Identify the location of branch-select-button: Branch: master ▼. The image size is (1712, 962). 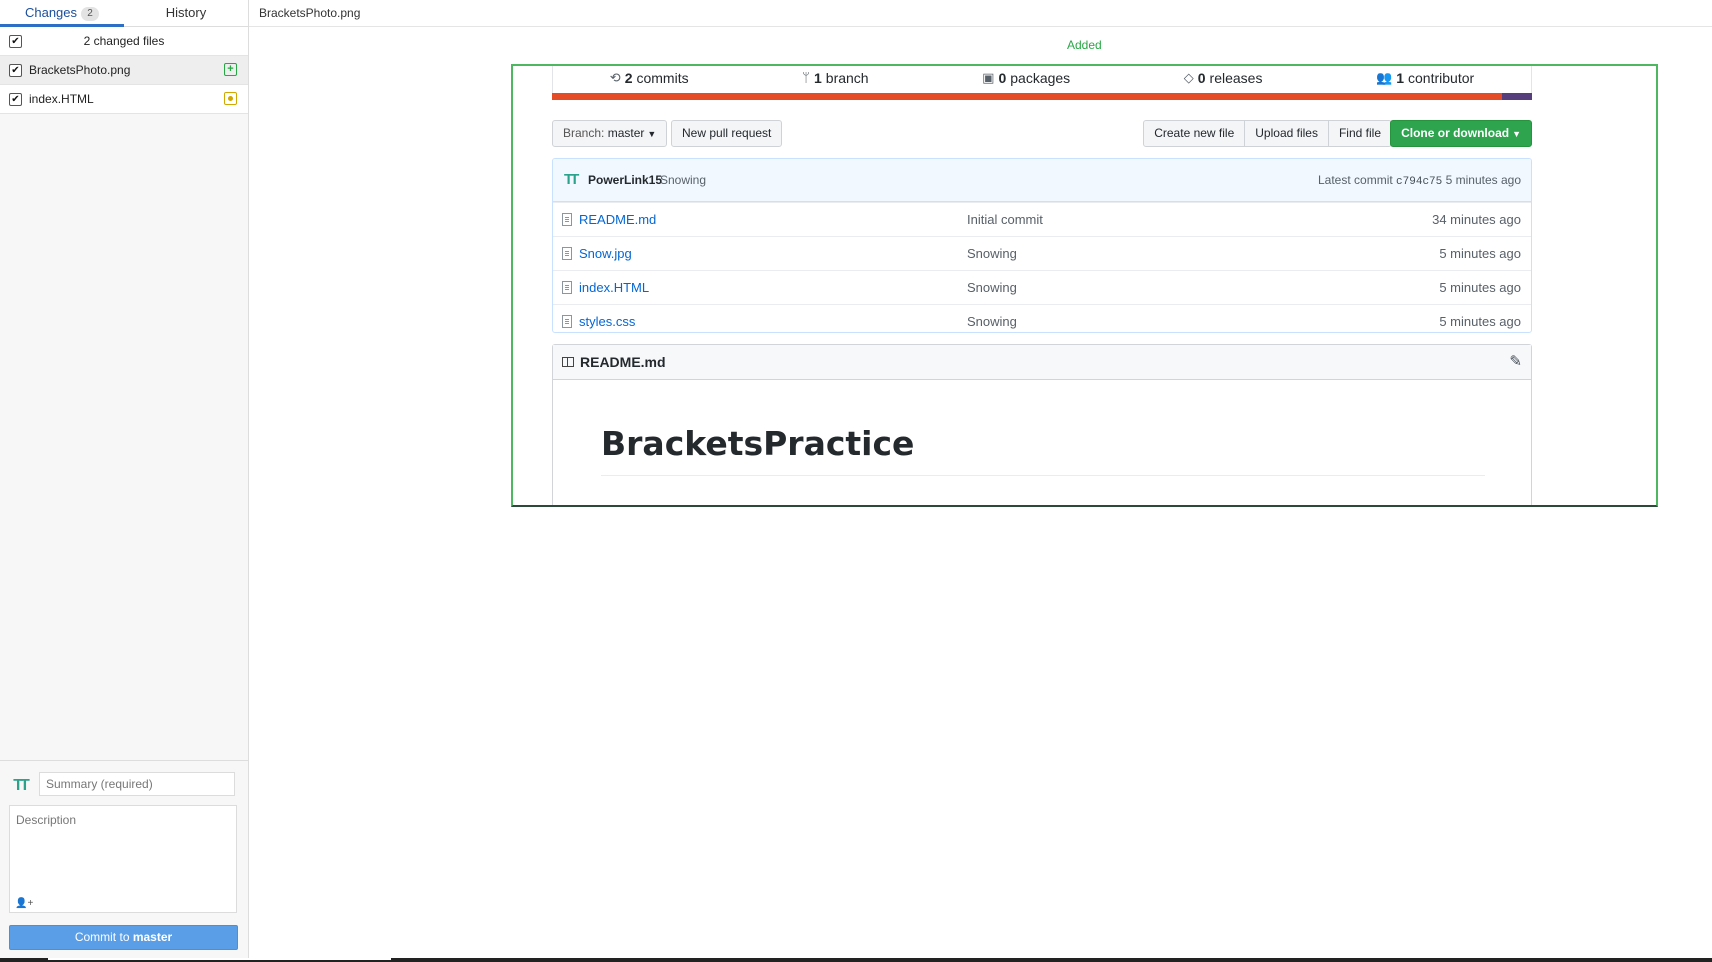
(610, 133).